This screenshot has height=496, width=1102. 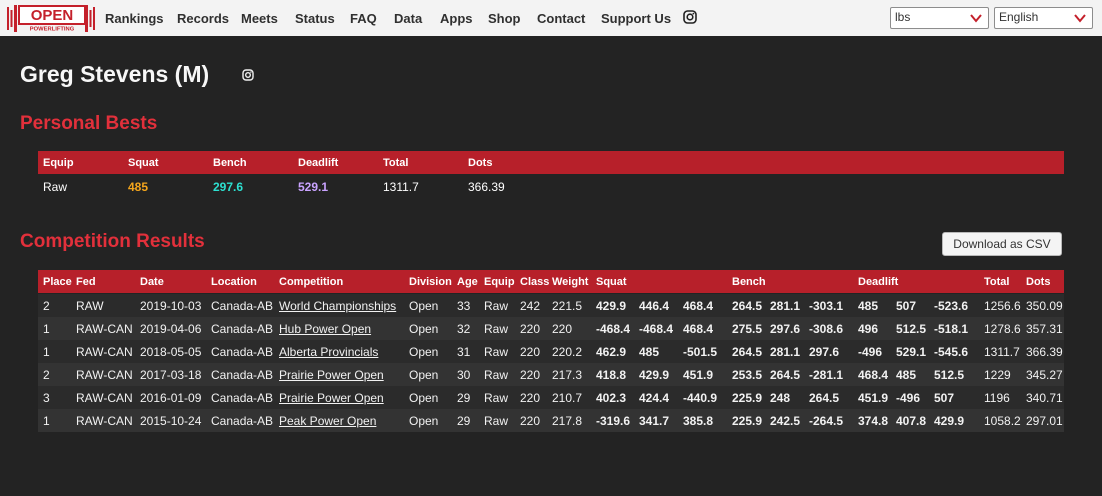 I want to click on personal-bests-title: Personal Bests, so click(x=89, y=123).